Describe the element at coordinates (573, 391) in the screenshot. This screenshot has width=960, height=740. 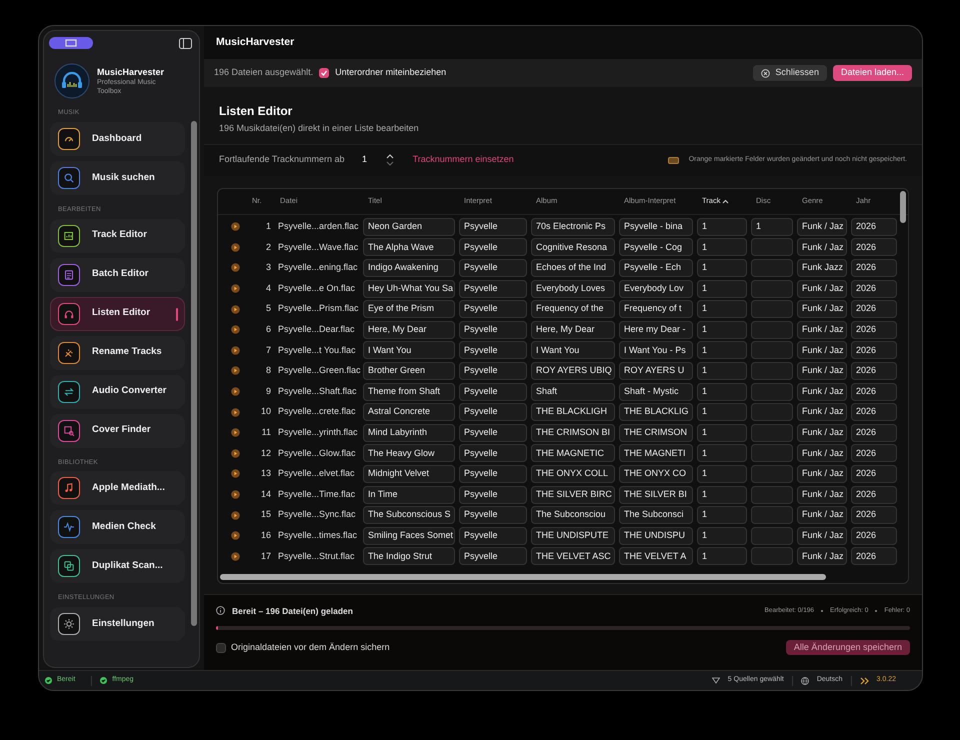
I see `cell-field: Shaft` at that location.